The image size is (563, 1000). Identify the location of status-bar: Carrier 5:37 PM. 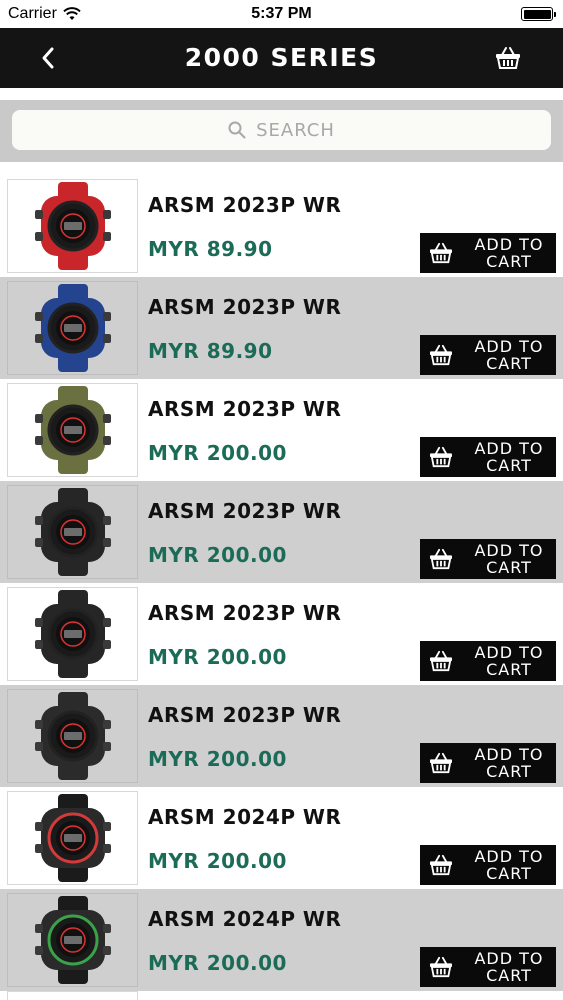
(281, 14).